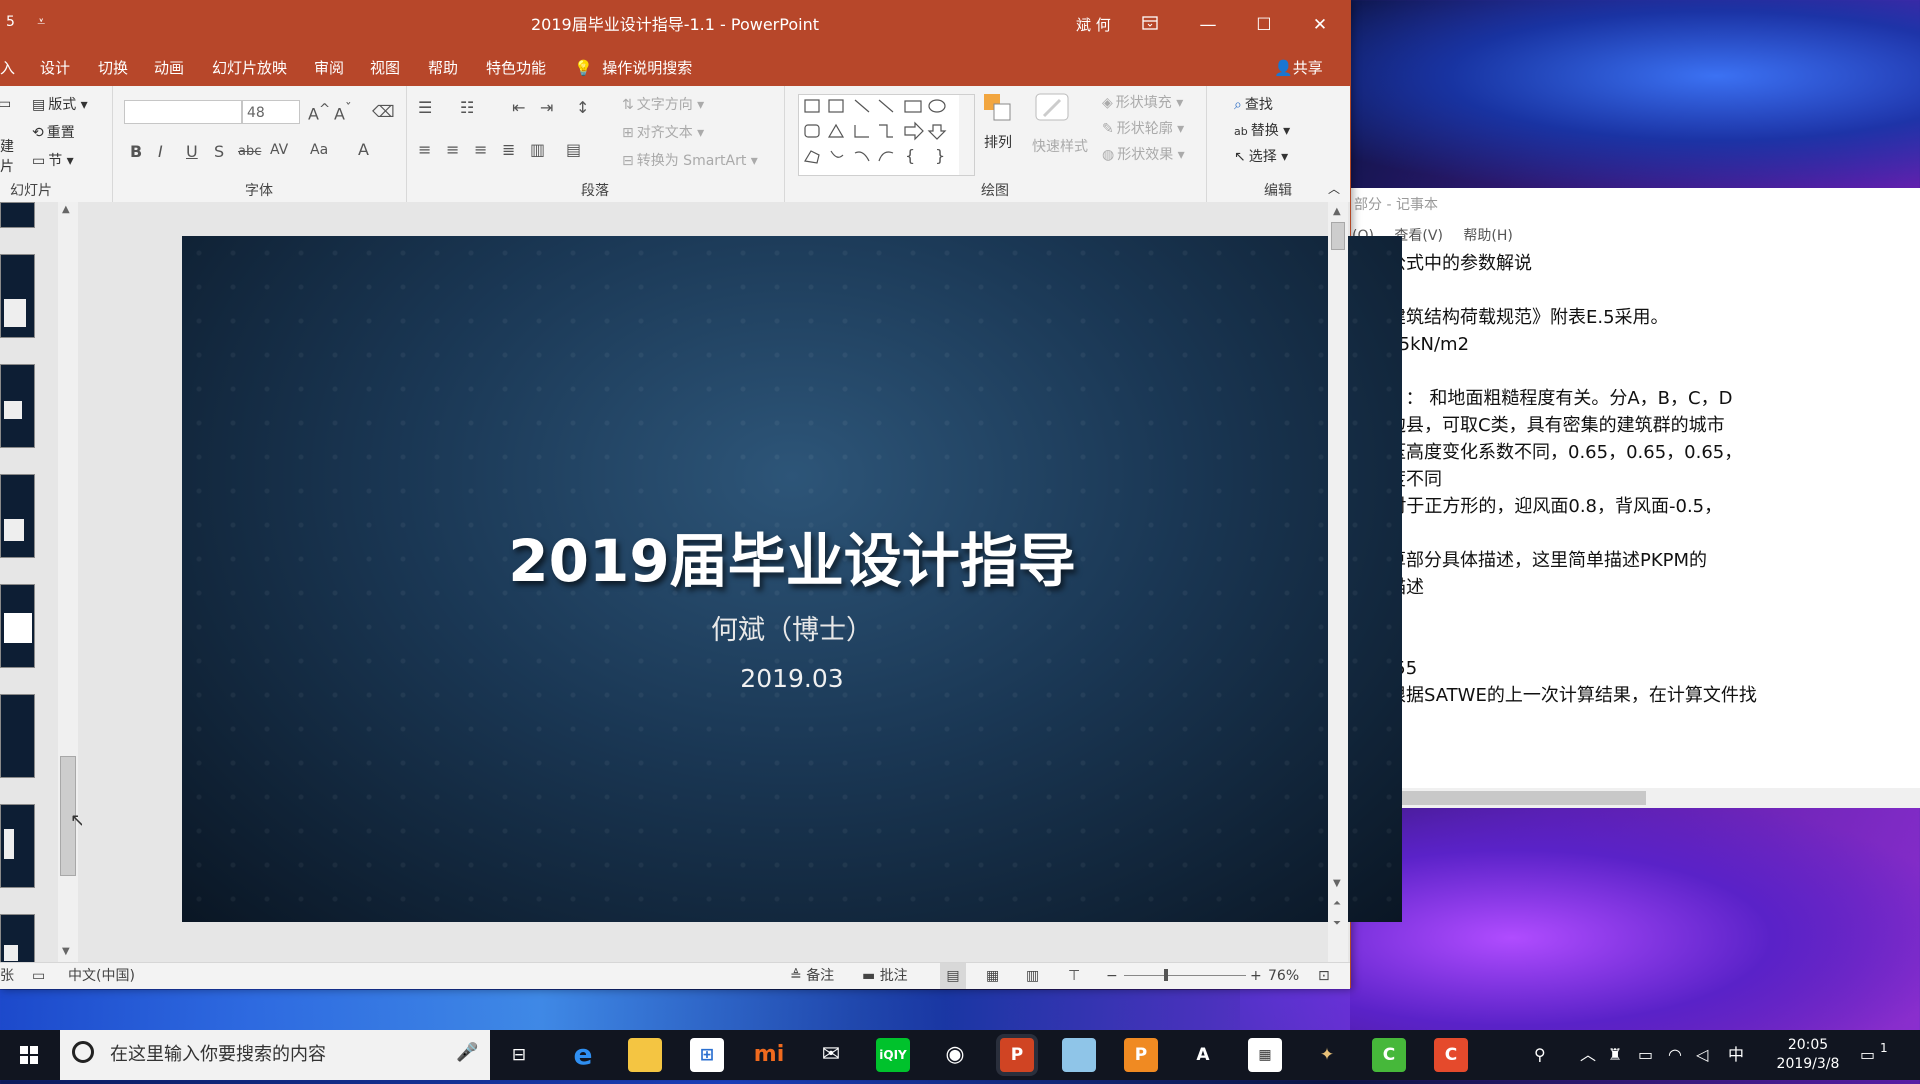 This screenshot has width=1920, height=1084. What do you see at coordinates (169, 68) in the screenshot?
I see `tab-animations: 动画` at bounding box center [169, 68].